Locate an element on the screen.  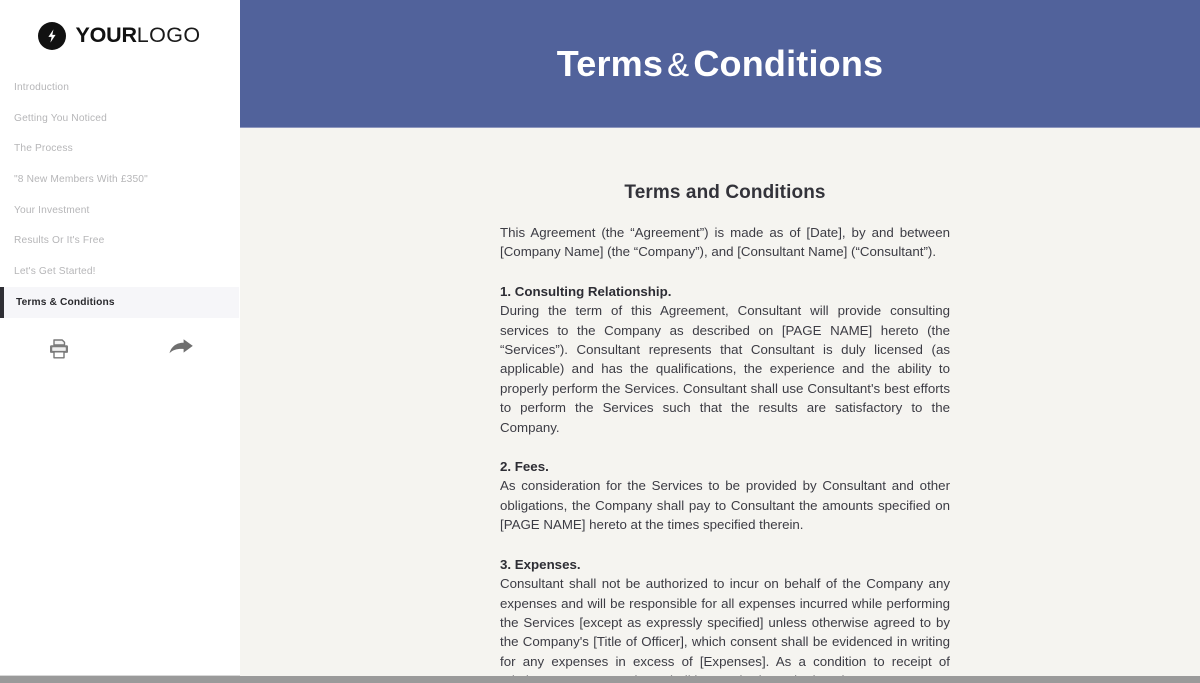
document-section-heading: 3. Expenses. is located at coordinates (540, 564).